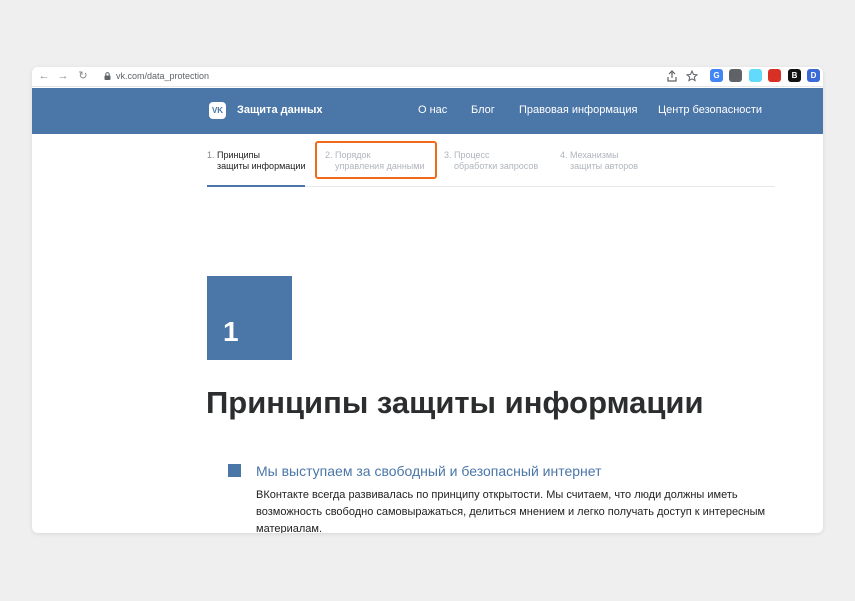  What do you see at coordinates (83, 76) in the screenshot?
I see `reload-icon: ↻` at bounding box center [83, 76].